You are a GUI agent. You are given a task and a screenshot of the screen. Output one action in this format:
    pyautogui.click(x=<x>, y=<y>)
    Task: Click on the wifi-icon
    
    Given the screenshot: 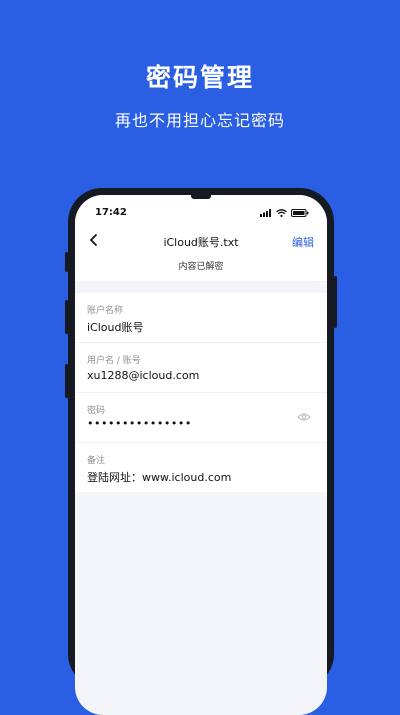 What is the action you would take?
    pyautogui.click(x=281, y=212)
    